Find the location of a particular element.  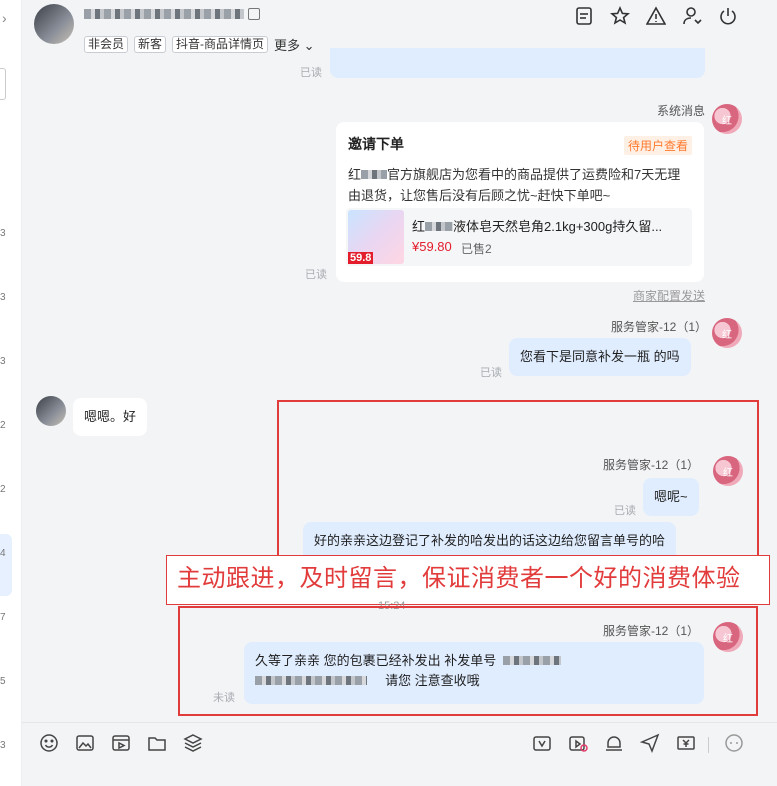

list-count: 5 is located at coordinates (3, 681).